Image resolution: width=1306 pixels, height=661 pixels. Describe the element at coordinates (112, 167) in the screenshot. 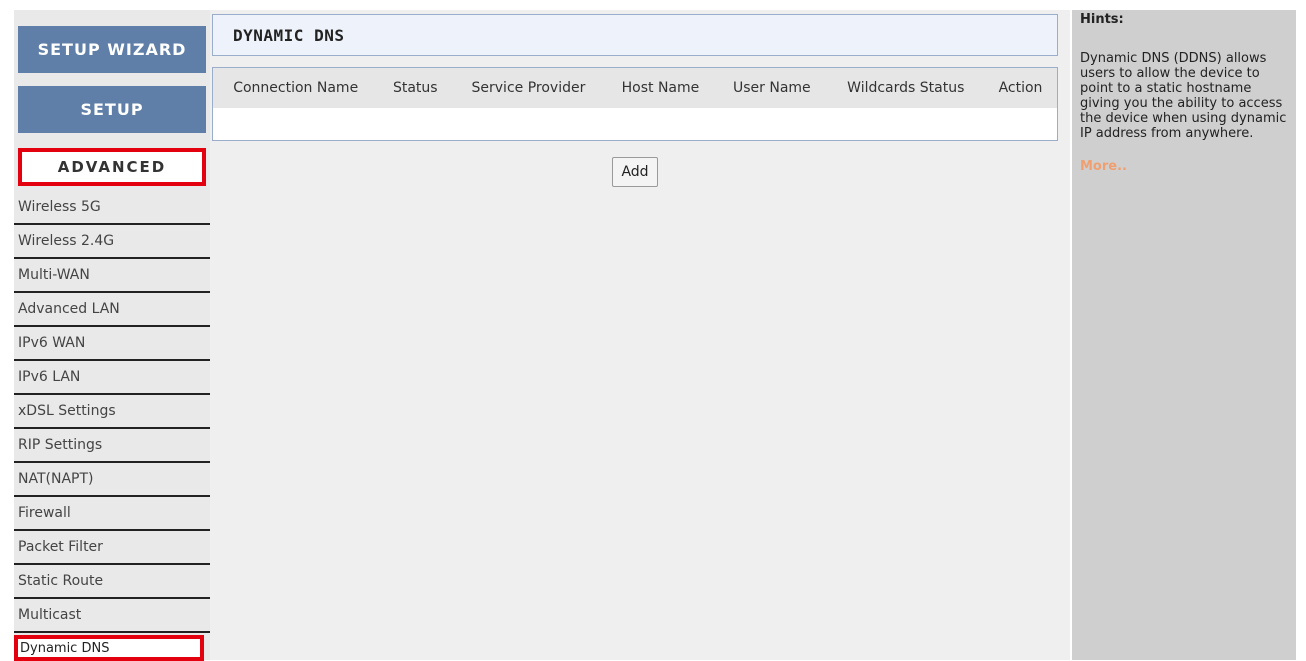

I see `advanced-button: ADVANCED` at that location.